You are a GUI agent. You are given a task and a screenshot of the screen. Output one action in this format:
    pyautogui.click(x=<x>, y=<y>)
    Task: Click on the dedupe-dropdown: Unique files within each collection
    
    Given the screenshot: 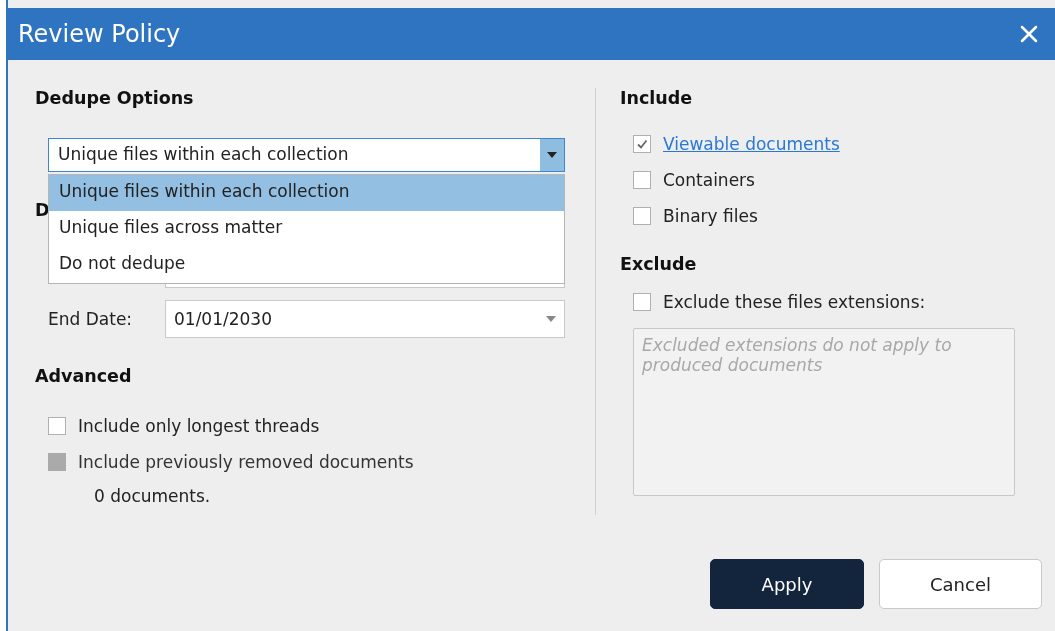 What is the action you would take?
    pyautogui.click(x=306, y=155)
    